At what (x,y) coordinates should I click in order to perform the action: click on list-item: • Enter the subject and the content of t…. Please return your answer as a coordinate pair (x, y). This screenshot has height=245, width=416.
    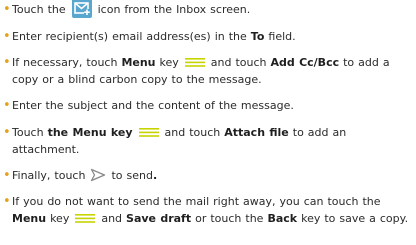
    Looking at the image, I should click on (208, 105).